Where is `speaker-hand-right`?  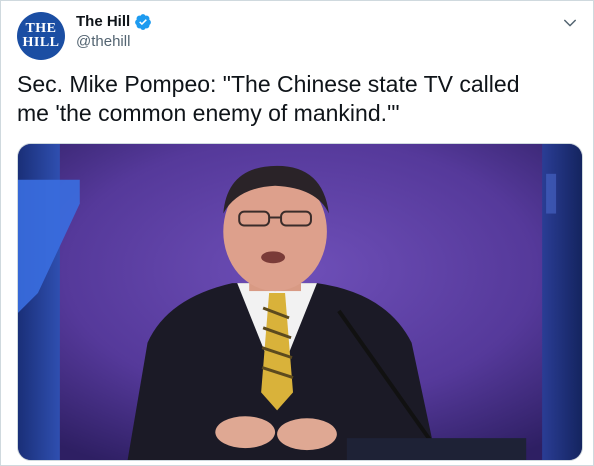 speaker-hand-right is located at coordinates (307, 434).